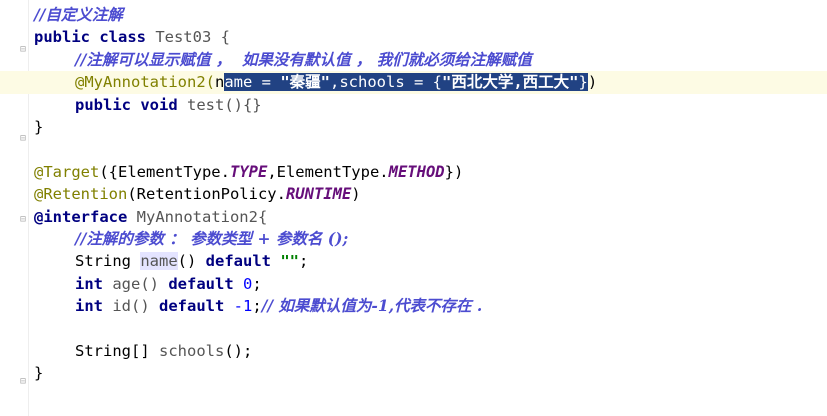 The height and width of the screenshot is (416, 827). What do you see at coordinates (168, 283) in the screenshot?
I see `code-line: int age() default 0;` at bounding box center [168, 283].